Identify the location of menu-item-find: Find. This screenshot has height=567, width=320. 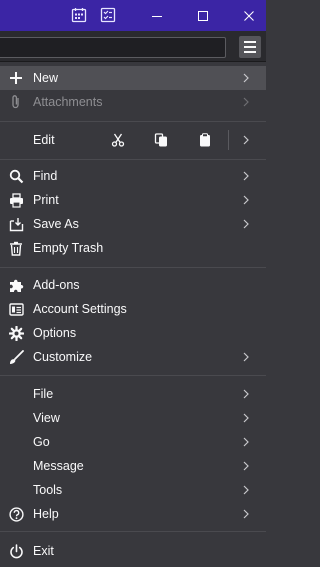
(133, 176).